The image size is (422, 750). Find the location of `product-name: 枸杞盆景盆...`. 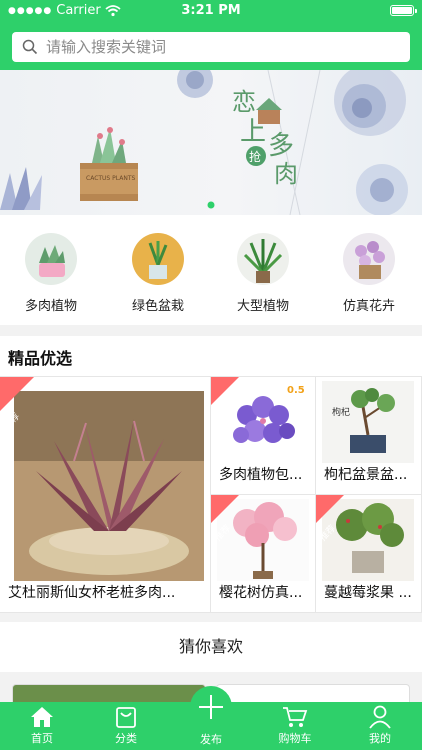

product-name: 枸杞盆景盆... is located at coordinates (366, 475).